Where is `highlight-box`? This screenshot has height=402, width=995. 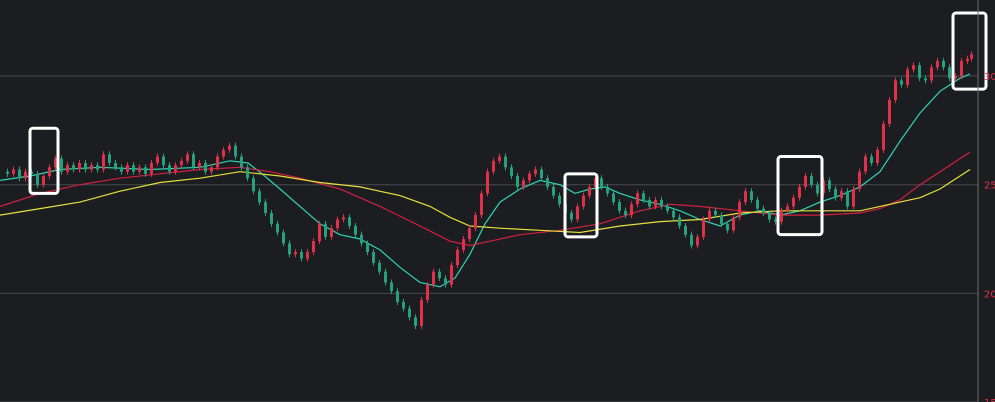 highlight-box is located at coordinates (969, 51).